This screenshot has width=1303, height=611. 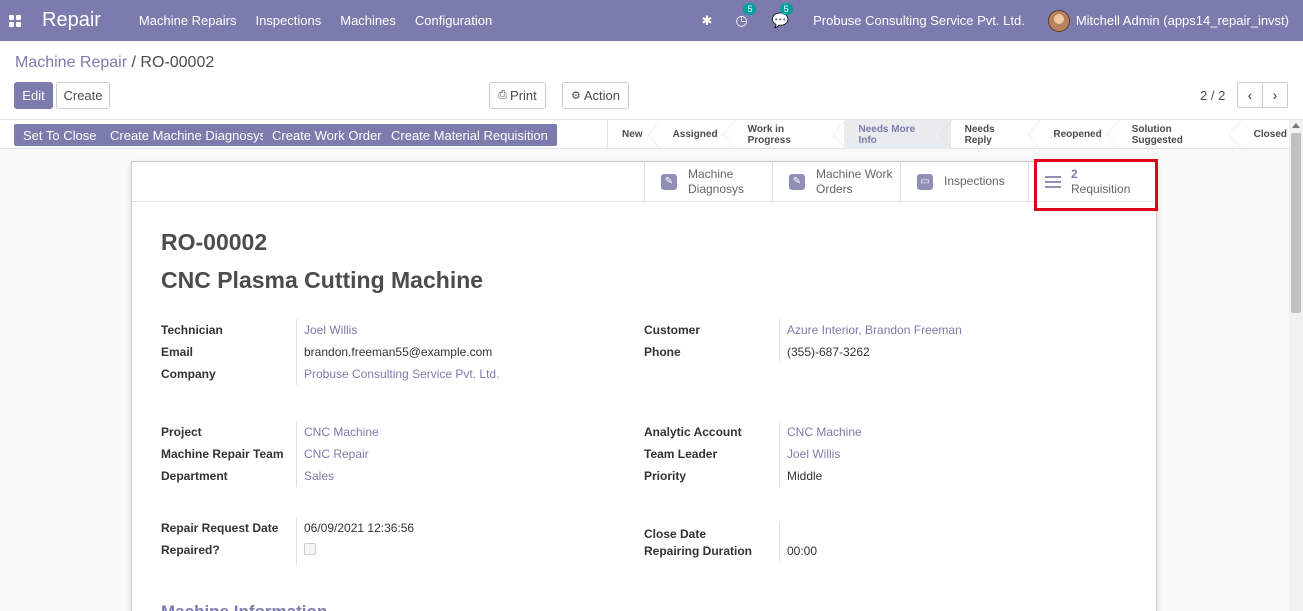 I want to click on print-label: Print, so click(x=523, y=95).